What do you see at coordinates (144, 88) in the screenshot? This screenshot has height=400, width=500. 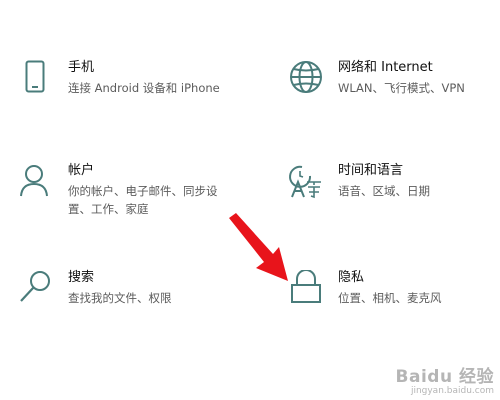 I see `settings-tile-description: 连接 Android 设备和 iPhone` at bounding box center [144, 88].